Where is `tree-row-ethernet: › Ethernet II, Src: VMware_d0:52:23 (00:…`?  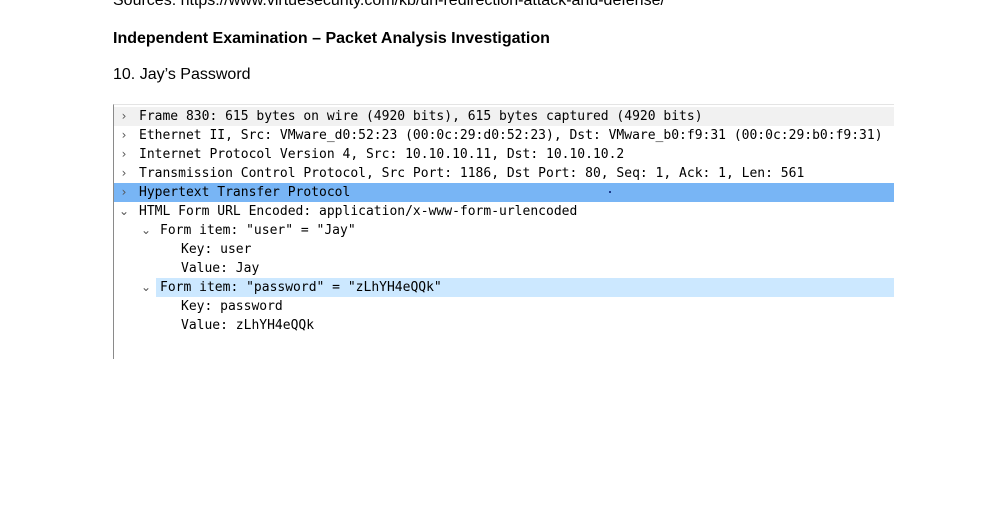
tree-row-ethernet: › Ethernet II, Src: VMware_d0:52:23 (00:… is located at coordinates (504, 135).